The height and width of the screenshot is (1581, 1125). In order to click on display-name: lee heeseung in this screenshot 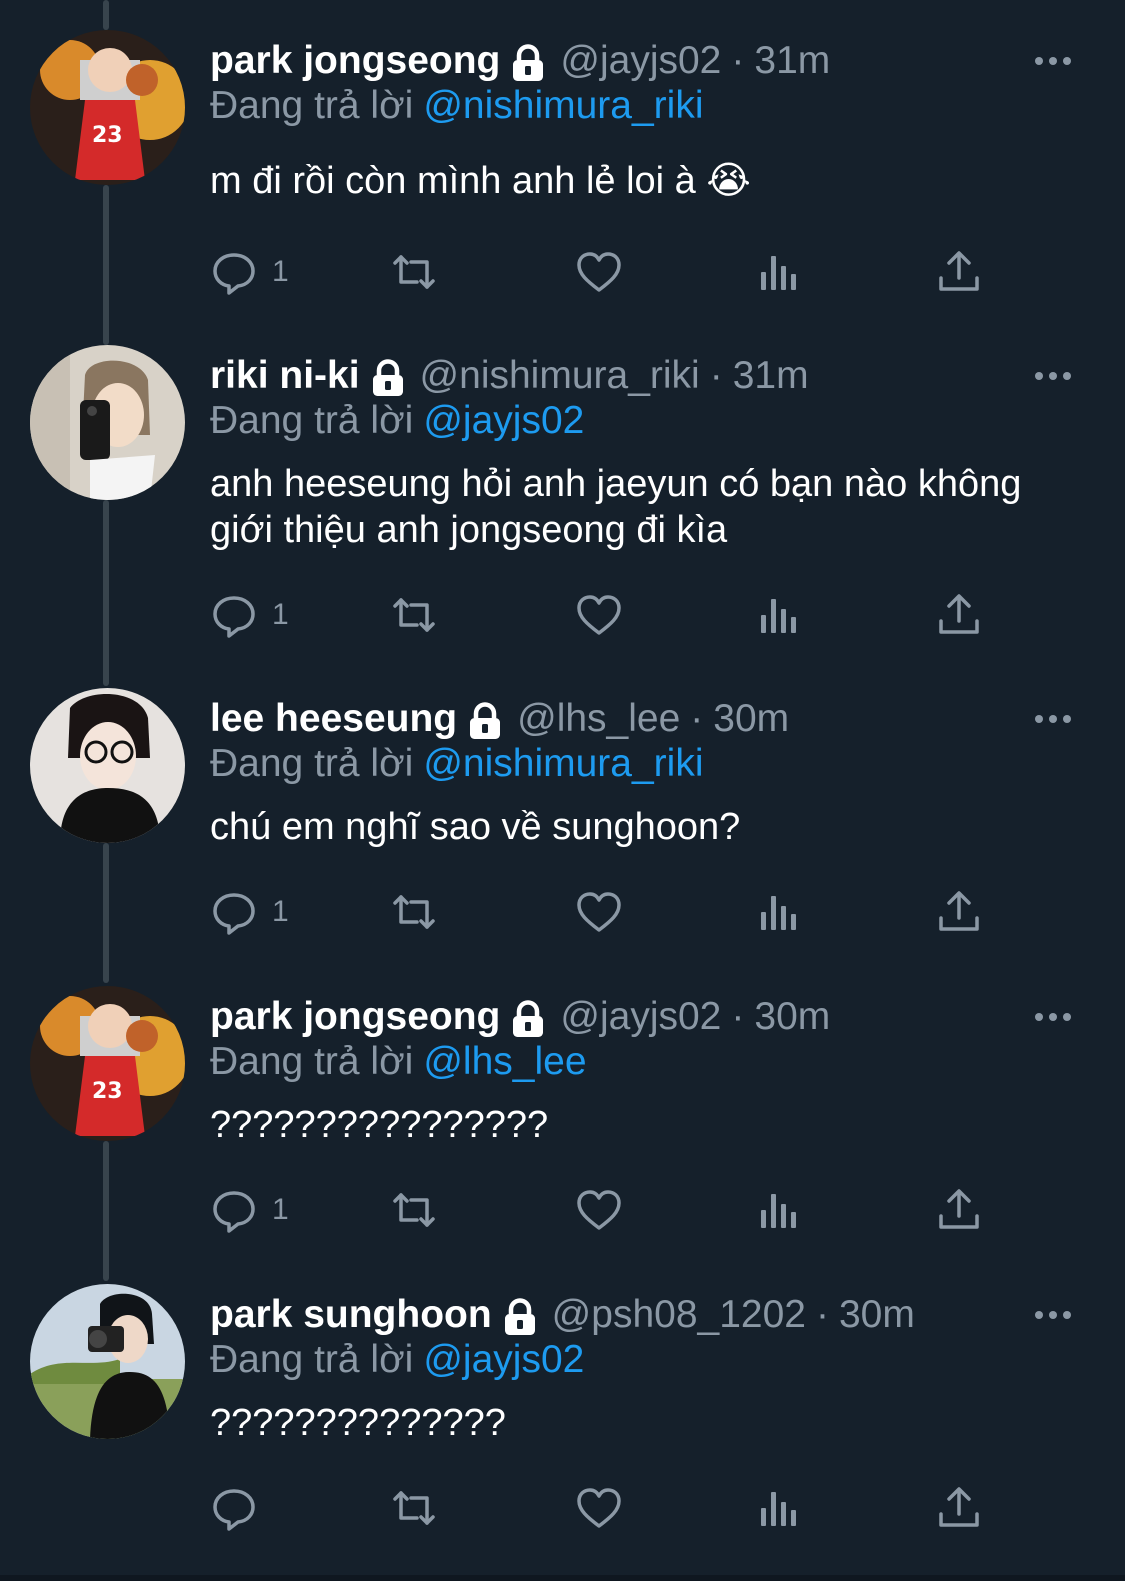, I will do `click(333, 719)`.